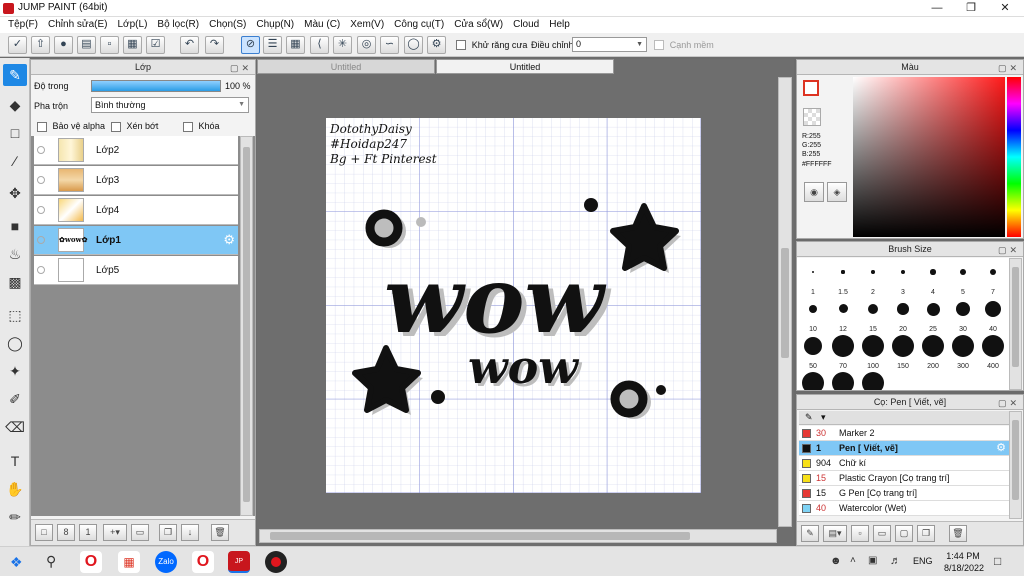 This screenshot has width=1024, height=576. Describe the element at coordinates (15, 489) in the screenshot. I see `hand-tool-icon: ✋` at that location.